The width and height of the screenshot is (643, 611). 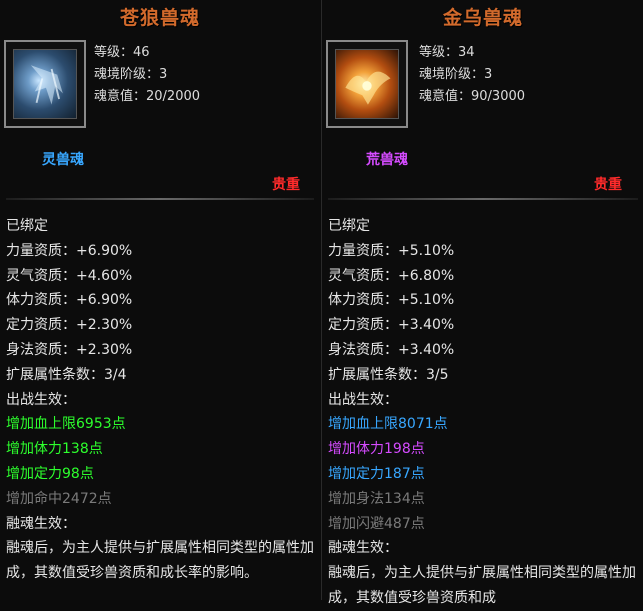 What do you see at coordinates (54, 449) in the screenshot?
I see `battle-effect-line: 增加体力138点` at bounding box center [54, 449].